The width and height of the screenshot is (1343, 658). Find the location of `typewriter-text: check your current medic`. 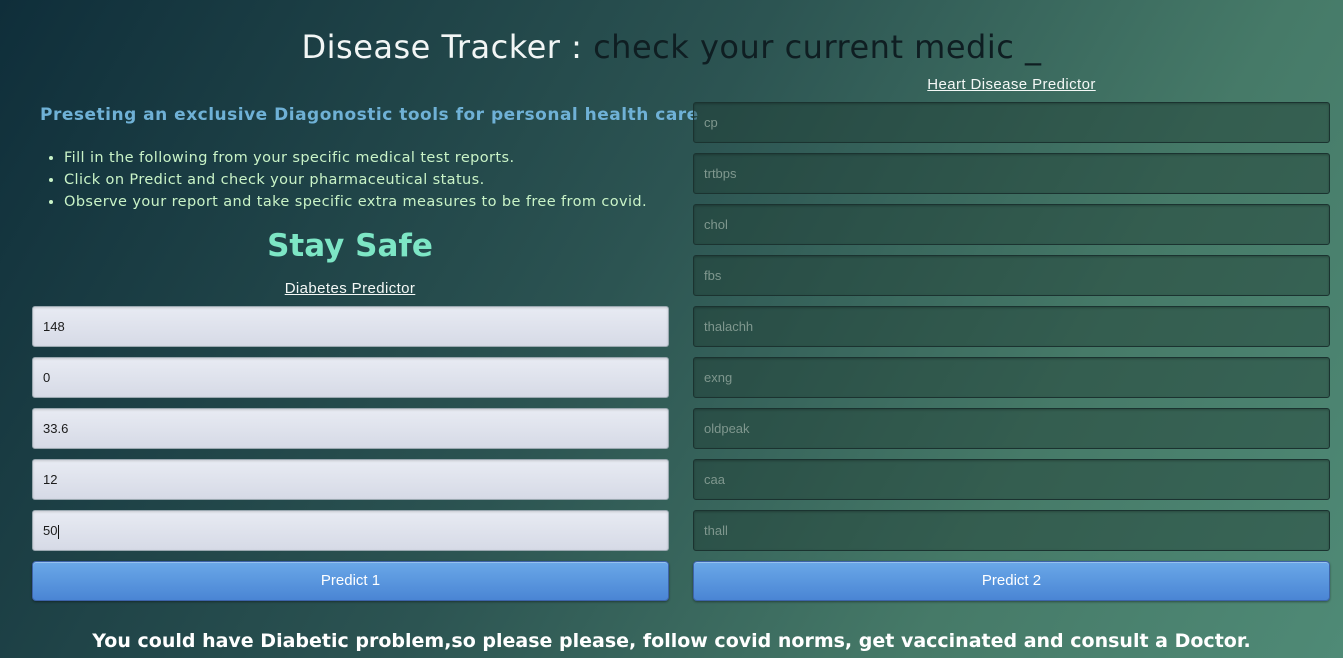

typewriter-text: check your current medic is located at coordinates (804, 47).